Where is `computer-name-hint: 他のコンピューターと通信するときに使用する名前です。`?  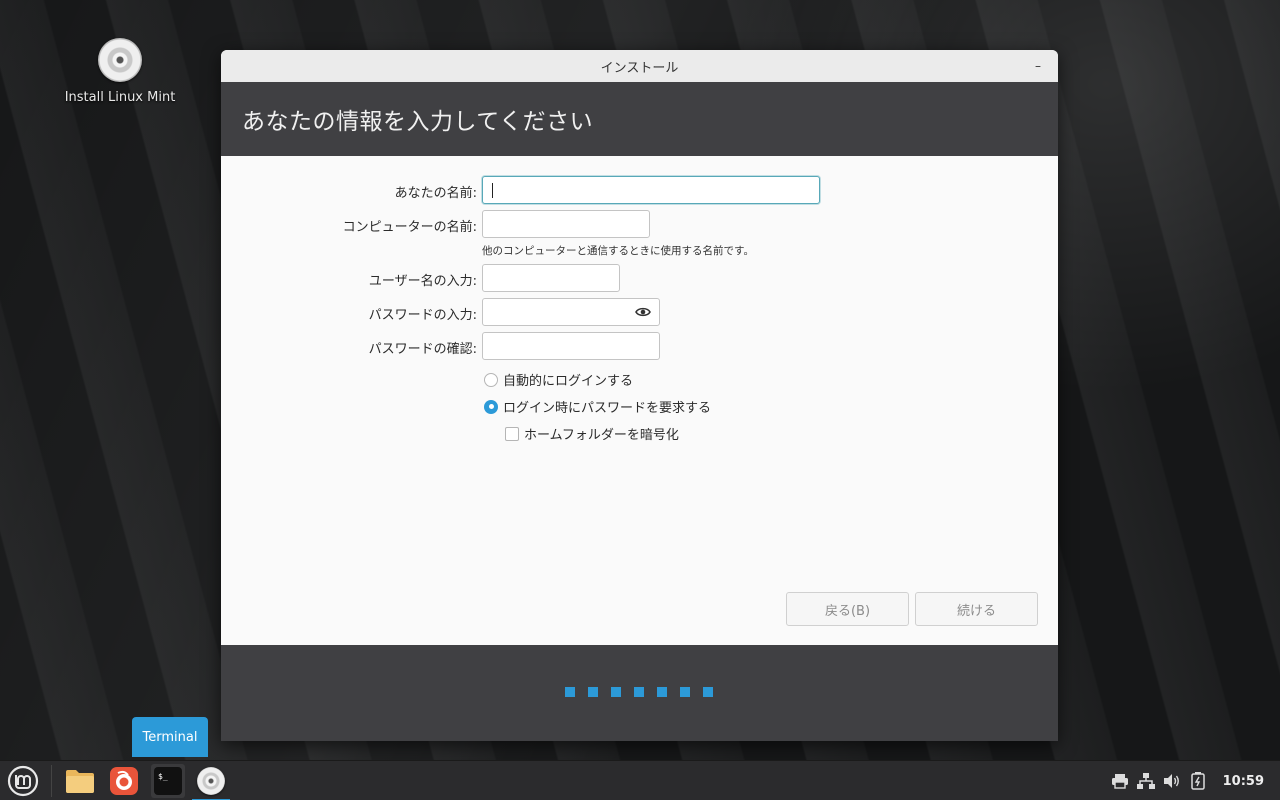 computer-name-hint: 他のコンピューターと通信するときに使用する名前です。 is located at coordinates (618, 251).